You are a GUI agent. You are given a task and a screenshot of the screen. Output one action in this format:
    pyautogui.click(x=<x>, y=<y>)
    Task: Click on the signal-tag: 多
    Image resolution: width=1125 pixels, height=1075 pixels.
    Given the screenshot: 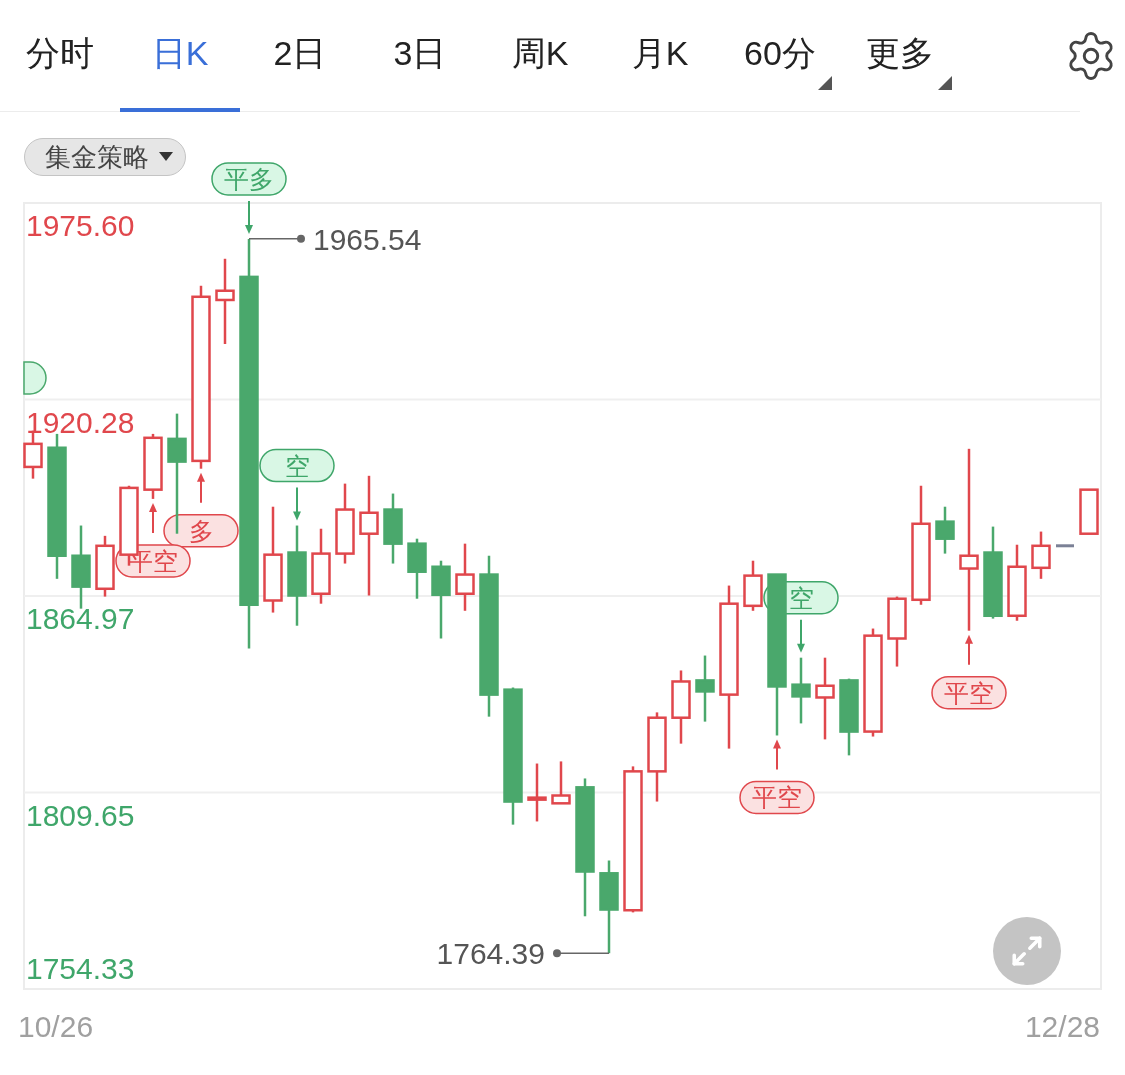 What is the action you would take?
    pyautogui.click(x=201, y=530)
    